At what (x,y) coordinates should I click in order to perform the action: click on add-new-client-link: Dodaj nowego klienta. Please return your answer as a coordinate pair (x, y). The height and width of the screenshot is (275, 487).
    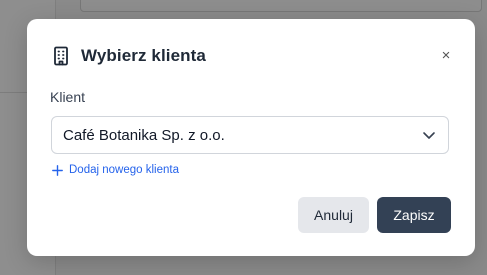
    Looking at the image, I should click on (115, 170).